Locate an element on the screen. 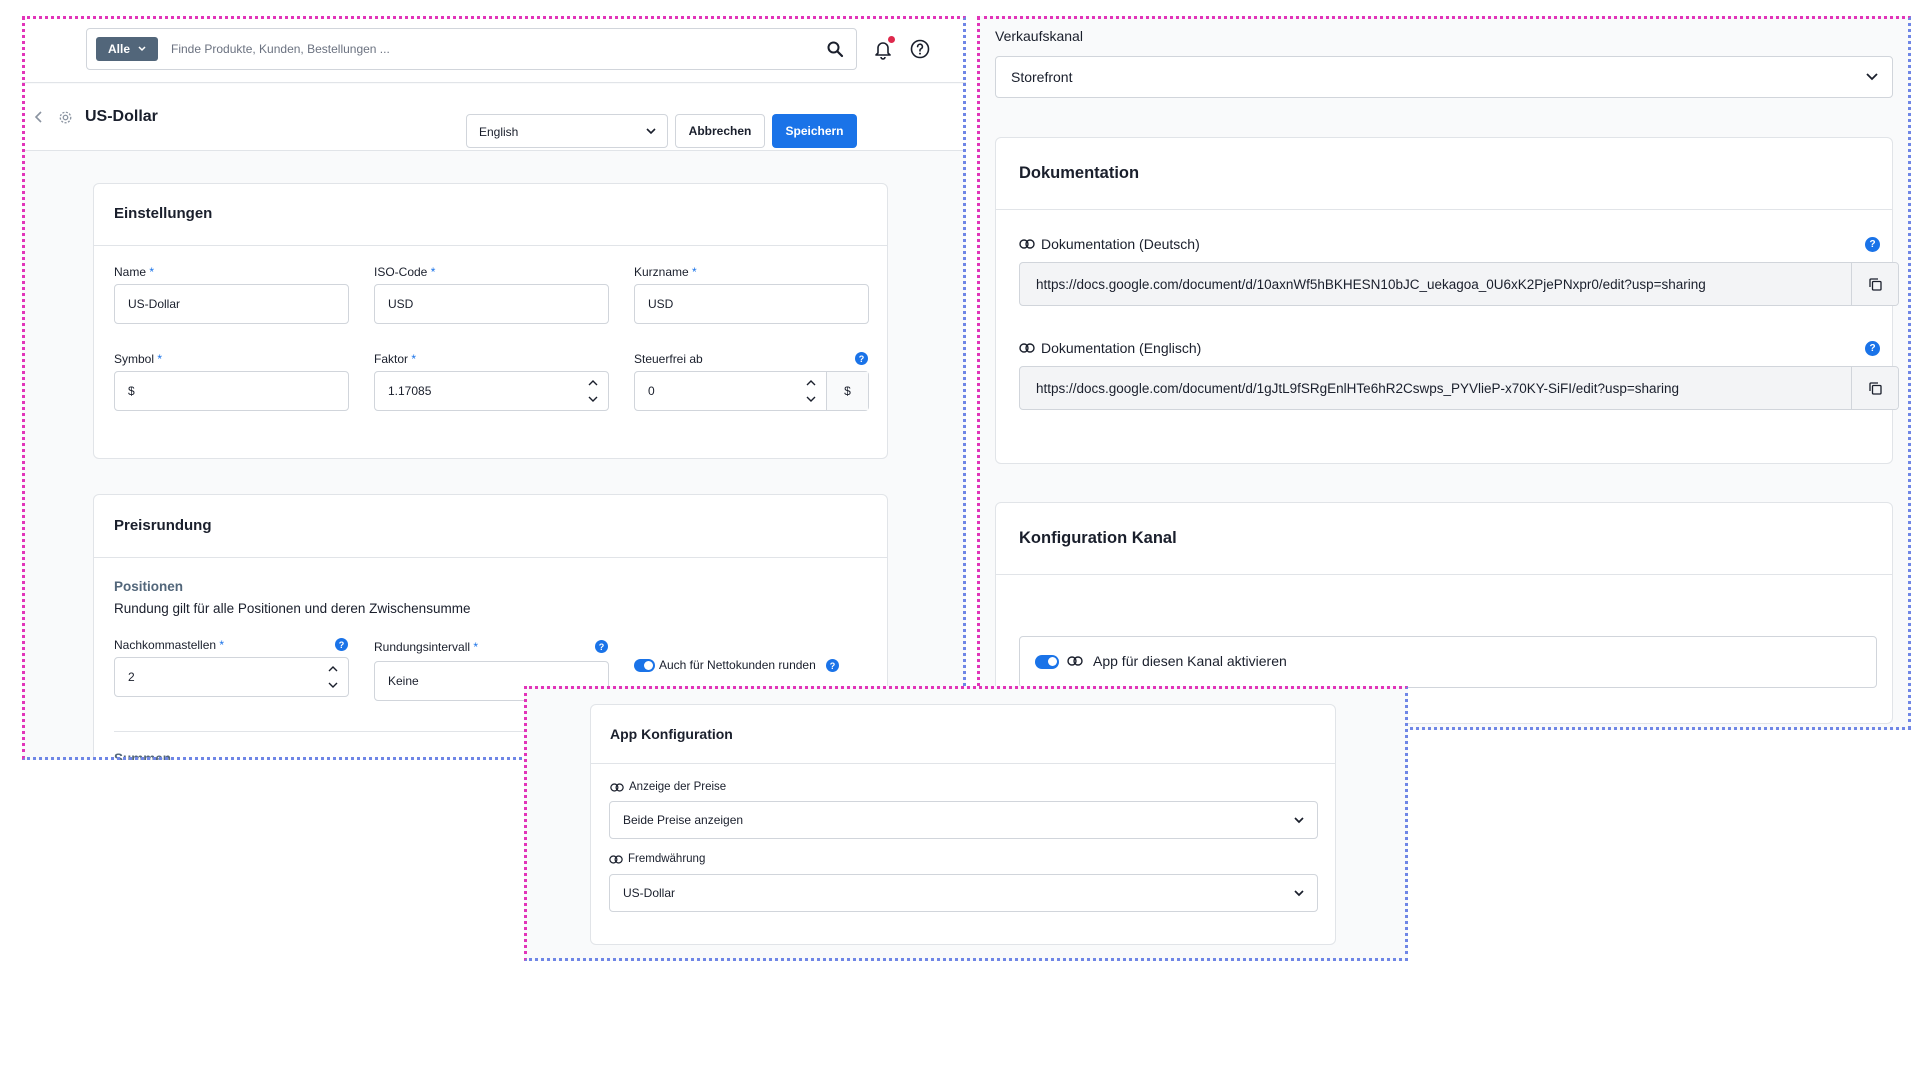 This screenshot has width=1920, height=1080. search-filter-label: Alle is located at coordinates (118, 49).